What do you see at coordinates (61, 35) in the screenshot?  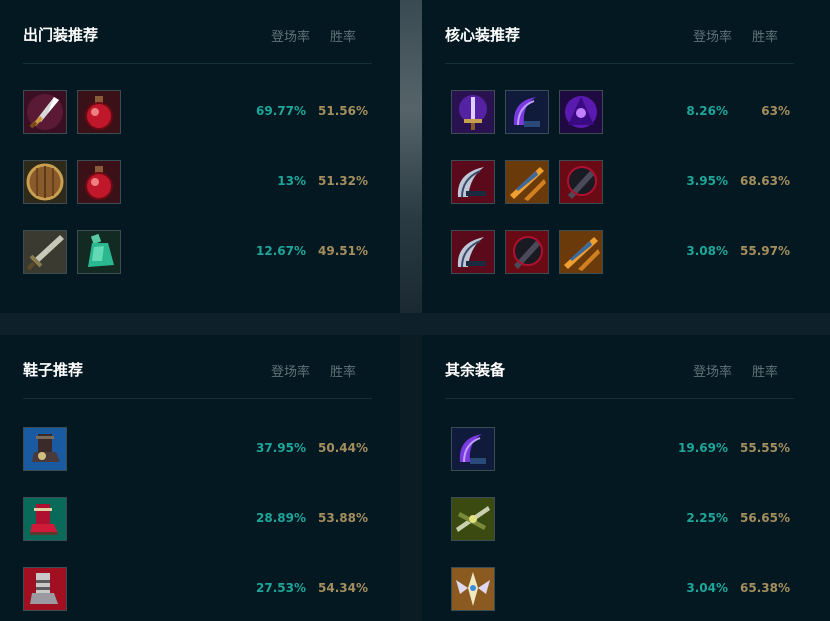 I see `panel-title: 出门装推荐` at bounding box center [61, 35].